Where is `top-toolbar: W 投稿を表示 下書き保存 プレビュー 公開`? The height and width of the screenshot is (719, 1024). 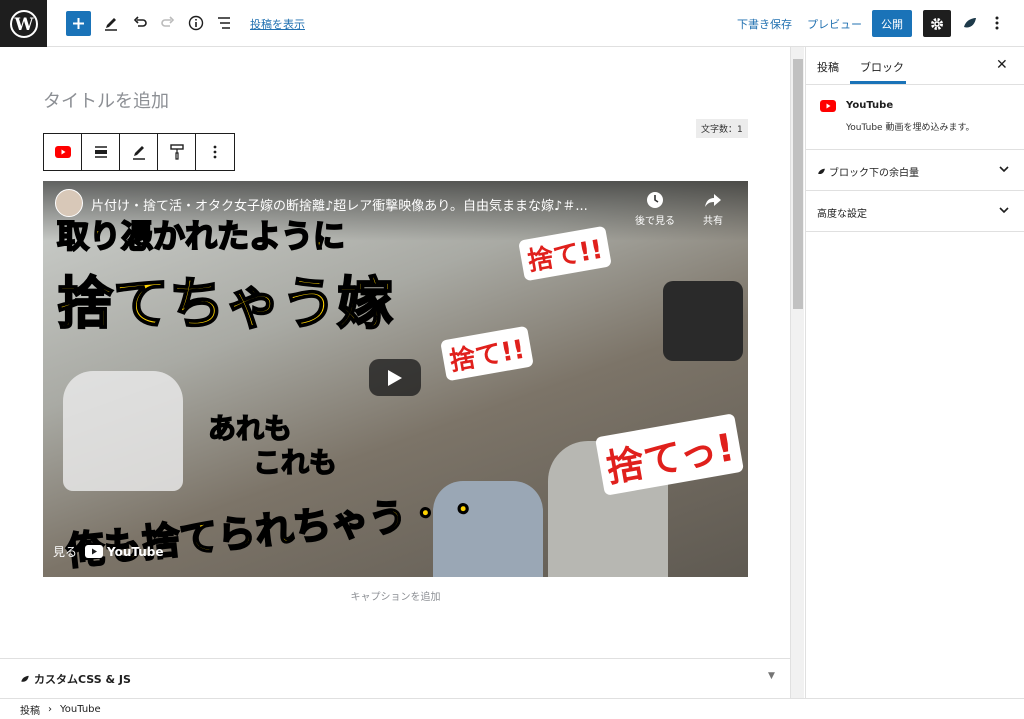 top-toolbar: W 投稿を表示 下書き保存 プレビュー 公開 is located at coordinates (512, 23).